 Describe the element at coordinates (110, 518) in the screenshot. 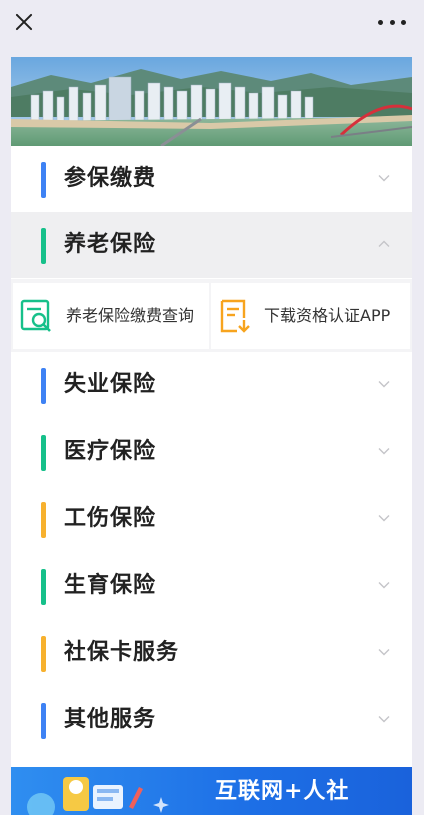

I see `menu-item-label: 工伤保险` at that location.